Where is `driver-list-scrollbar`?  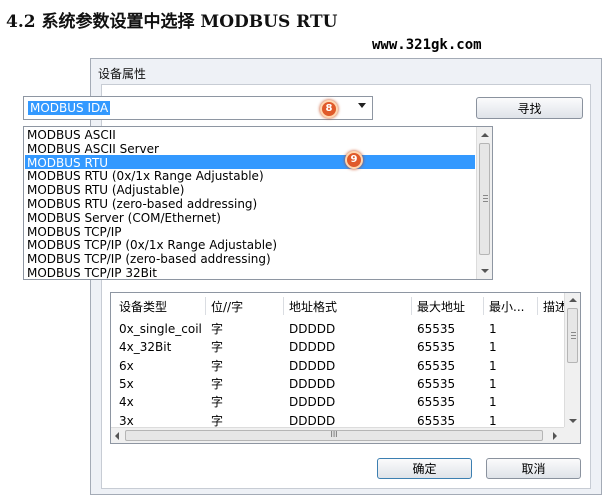
driver-list-scrollbar is located at coordinates (484, 203).